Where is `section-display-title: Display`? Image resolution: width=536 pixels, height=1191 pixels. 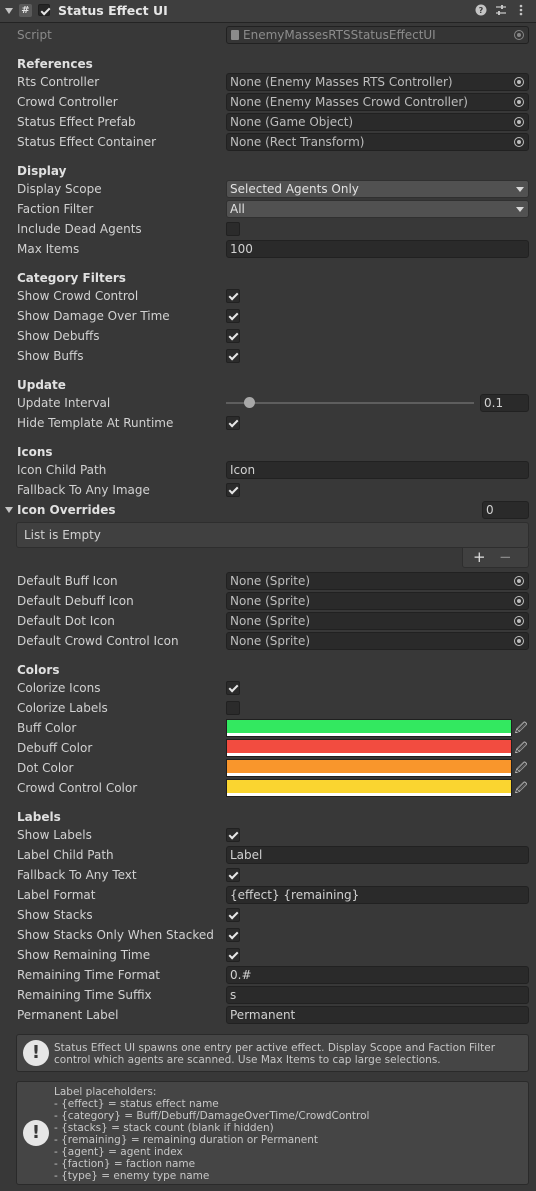 section-display-title: Display is located at coordinates (42, 171).